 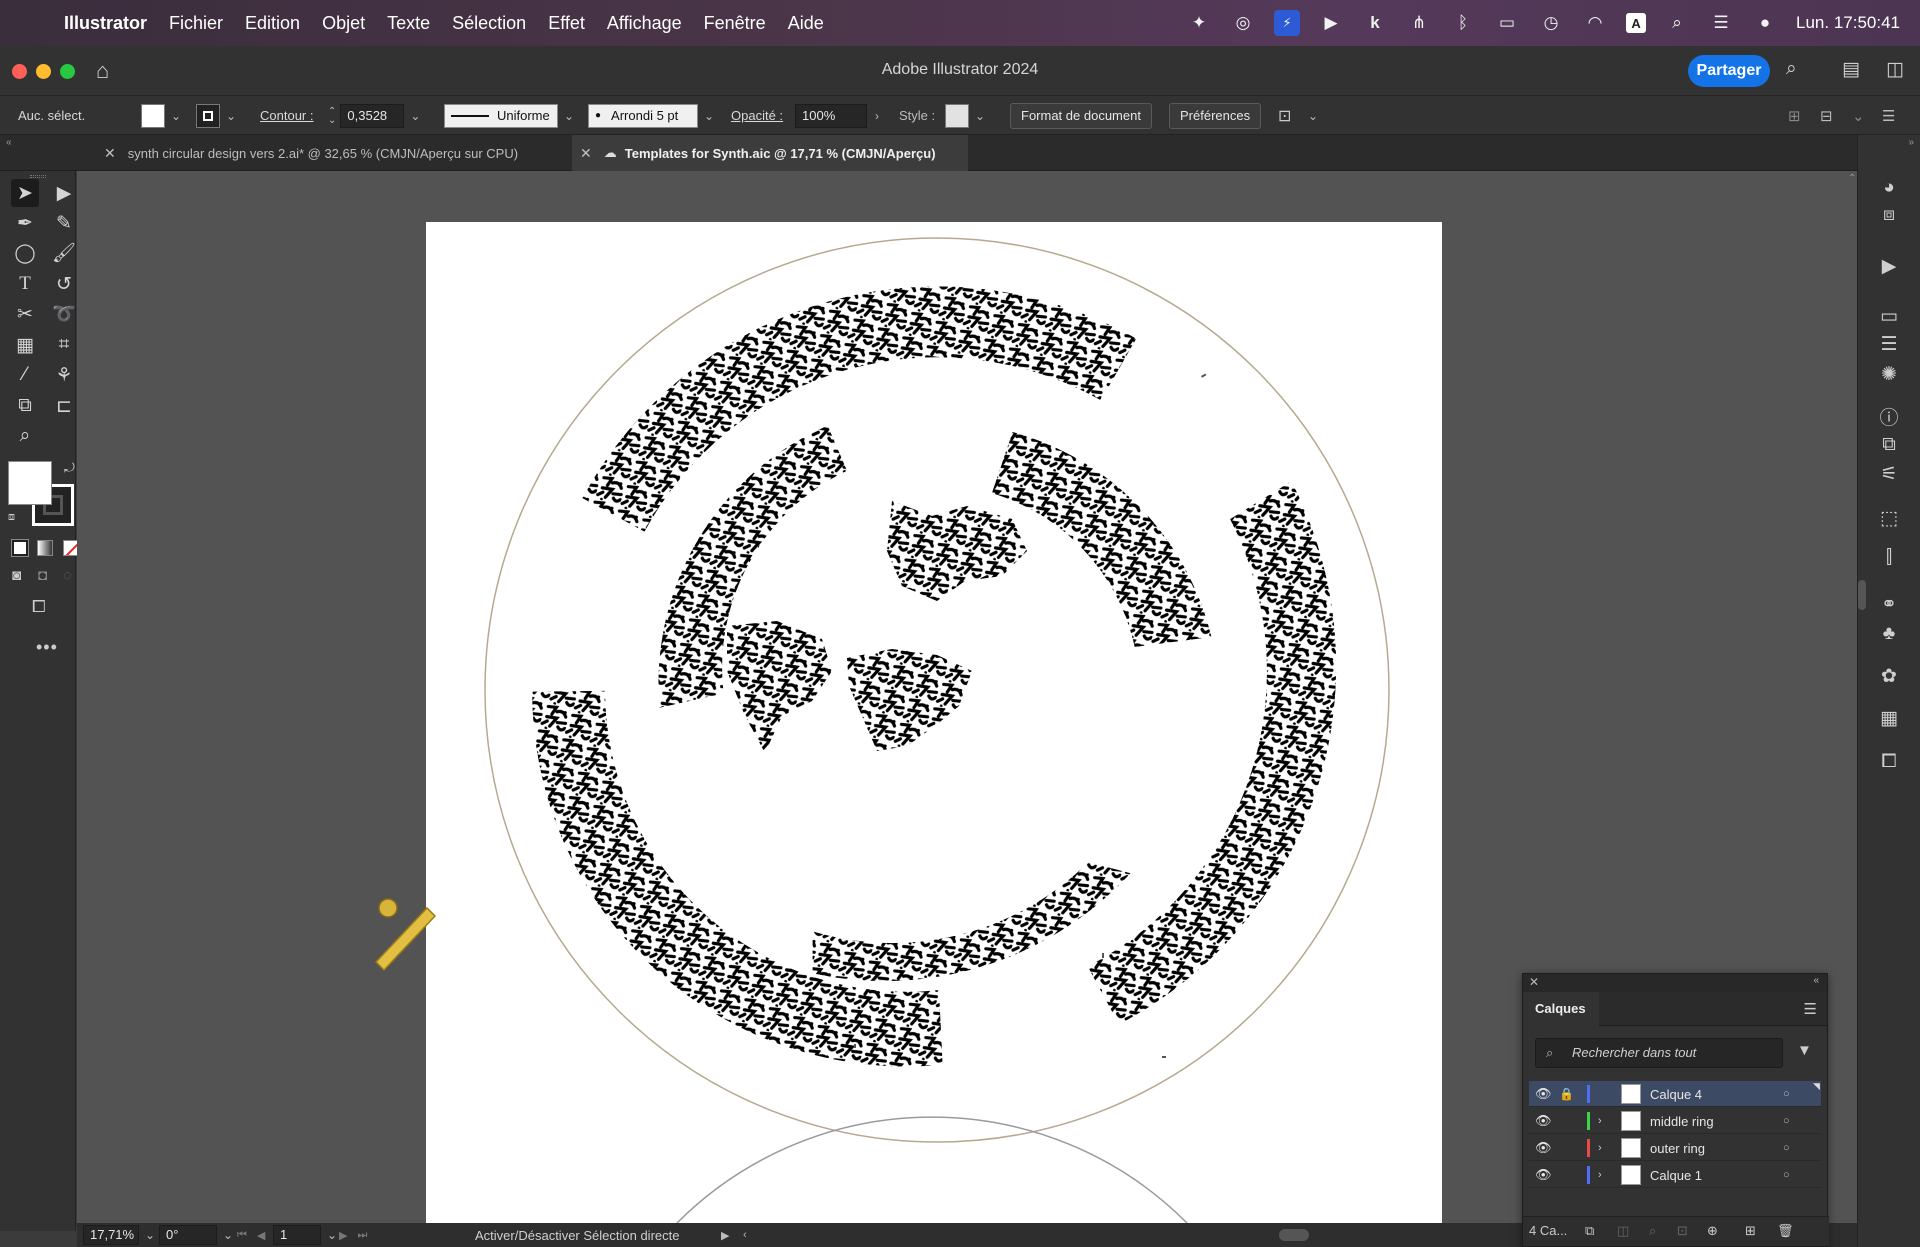 What do you see at coordinates (1791, 69) in the screenshot?
I see `search-icon: ⌕` at bounding box center [1791, 69].